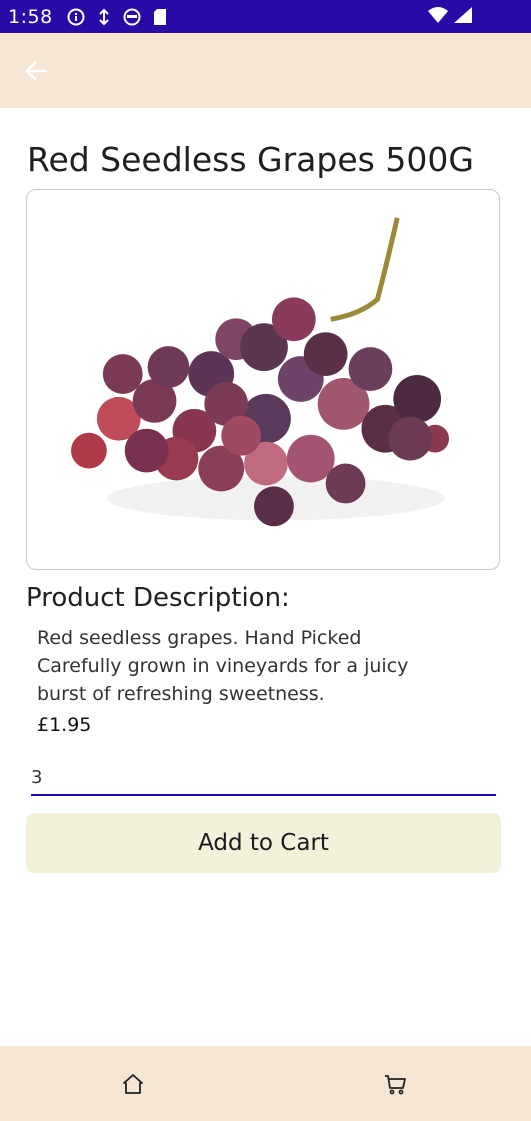 The width and height of the screenshot is (531, 1121). What do you see at coordinates (181, 694) in the screenshot?
I see `description-line: burst of refreshing sweetness.` at bounding box center [181, 694].